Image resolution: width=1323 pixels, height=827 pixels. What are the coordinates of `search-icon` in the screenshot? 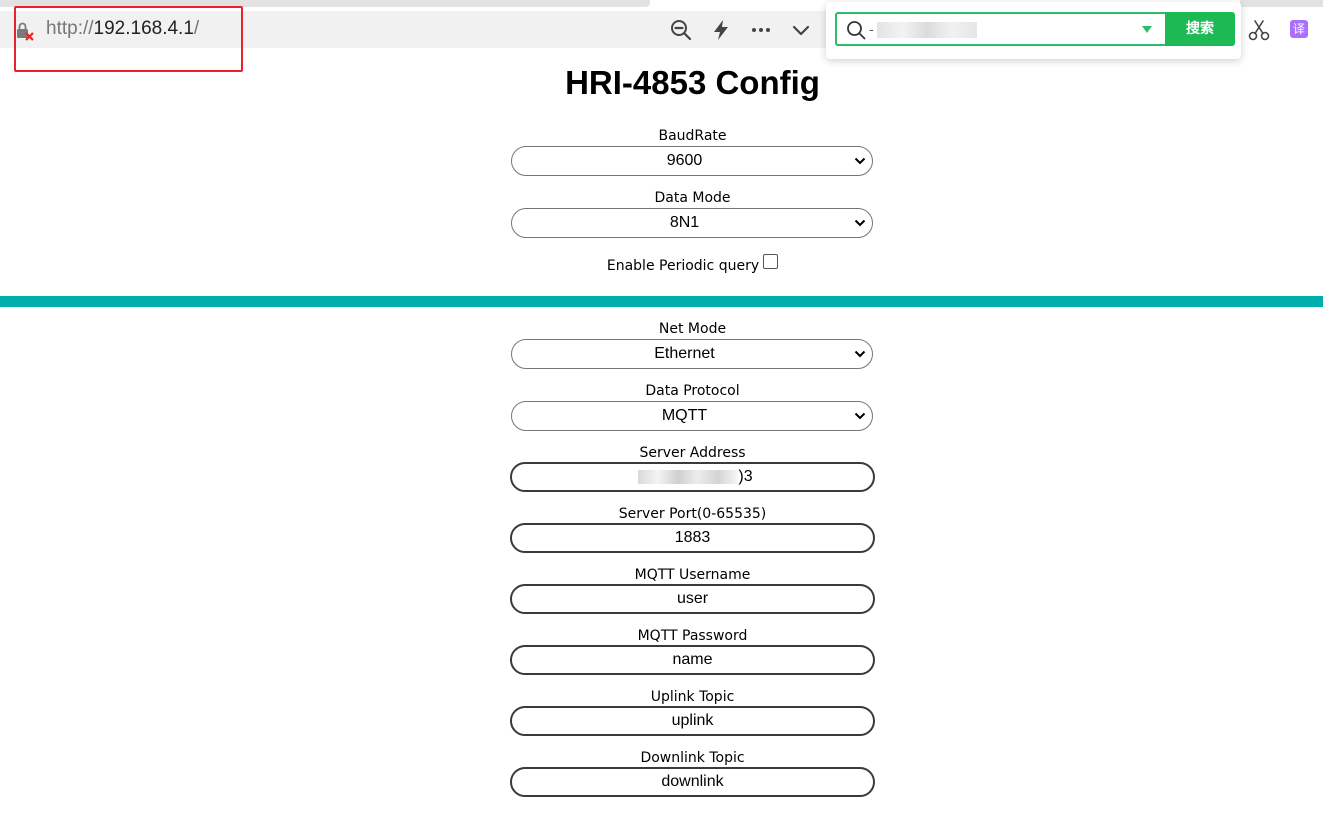 It's located at (856, 30).